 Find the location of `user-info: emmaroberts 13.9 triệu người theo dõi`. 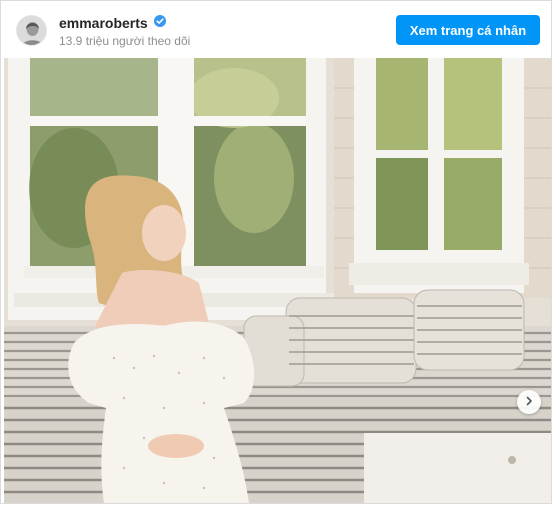

user-info: emmaroberts 13.9 triệu người theo dõi is located at coordinates (124, 31).